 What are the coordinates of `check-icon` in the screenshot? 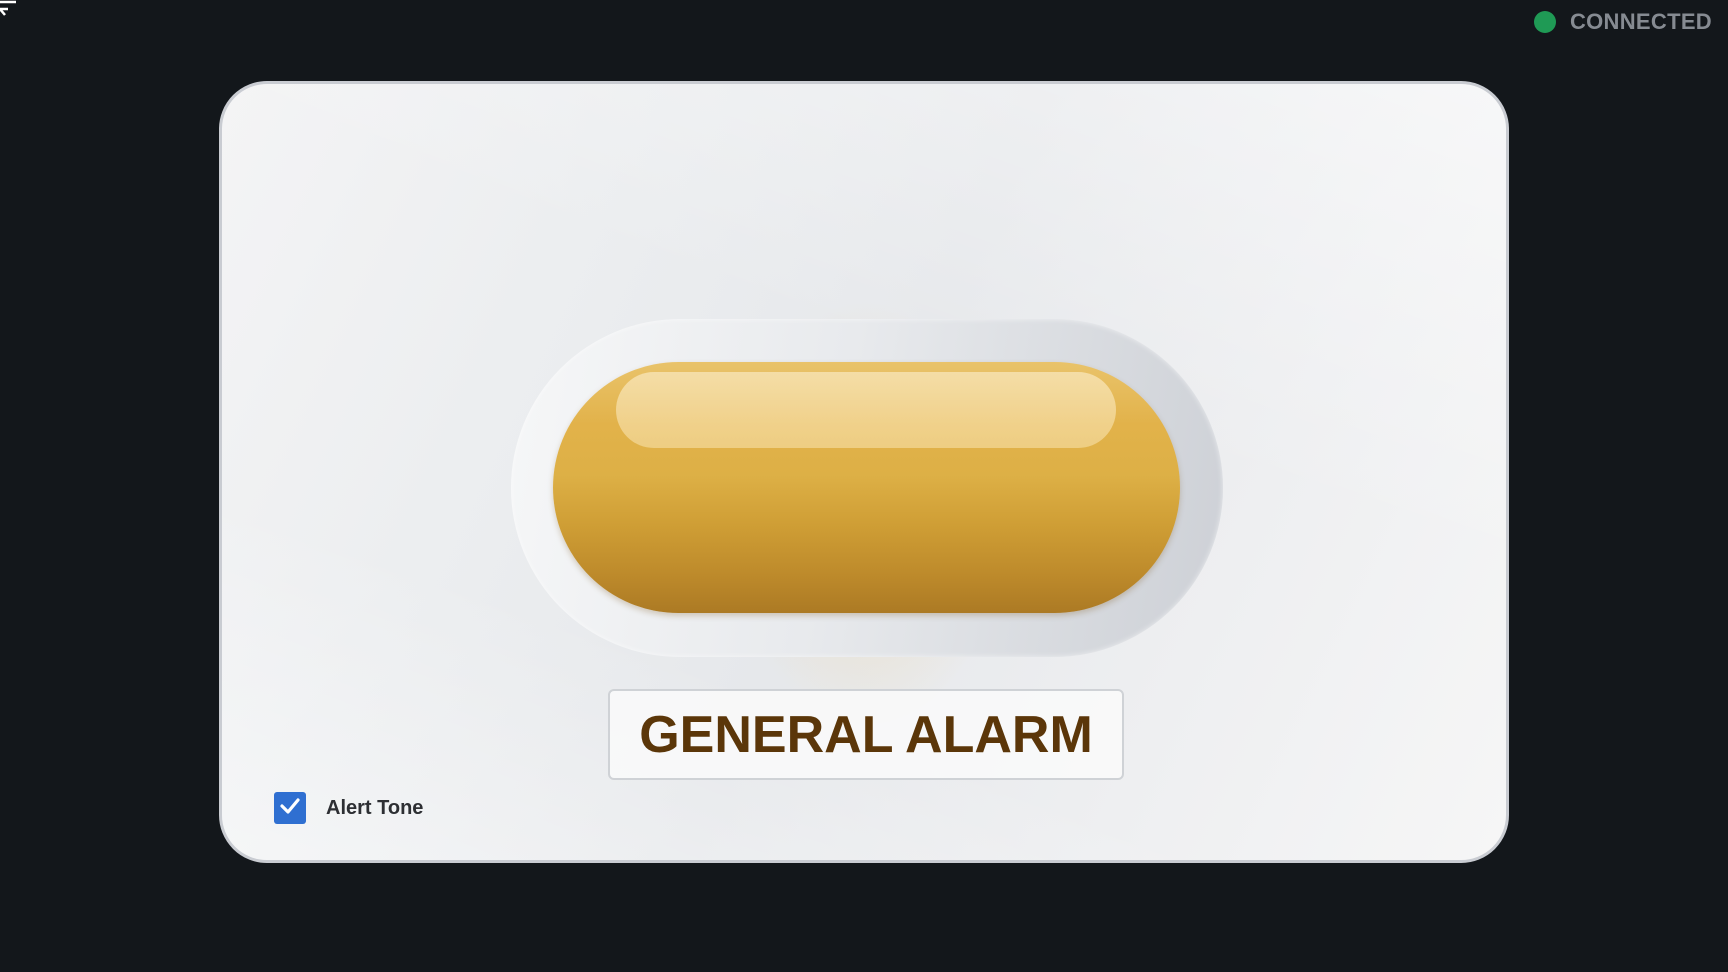 It's located at (290, 808).